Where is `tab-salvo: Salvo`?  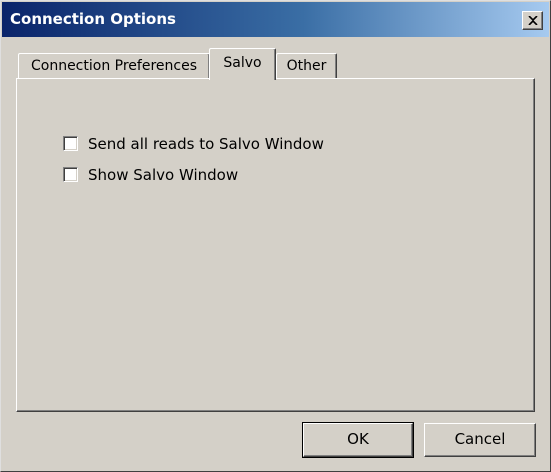
tab-salvo: Salvo is located at coordinates (242, 64).